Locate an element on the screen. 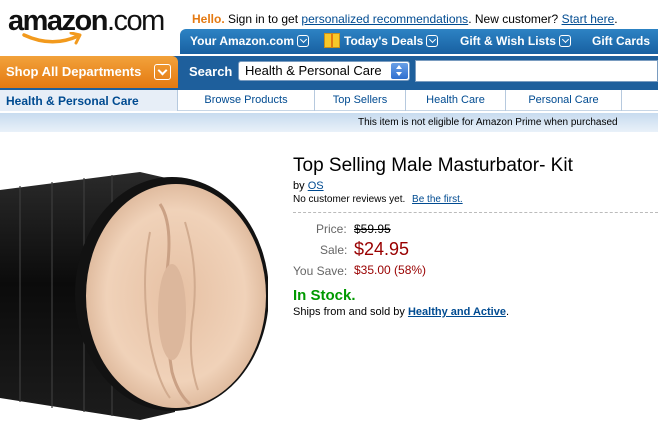  subnav-top-sellers: Top Sellers is located at coordinates (360, 100).